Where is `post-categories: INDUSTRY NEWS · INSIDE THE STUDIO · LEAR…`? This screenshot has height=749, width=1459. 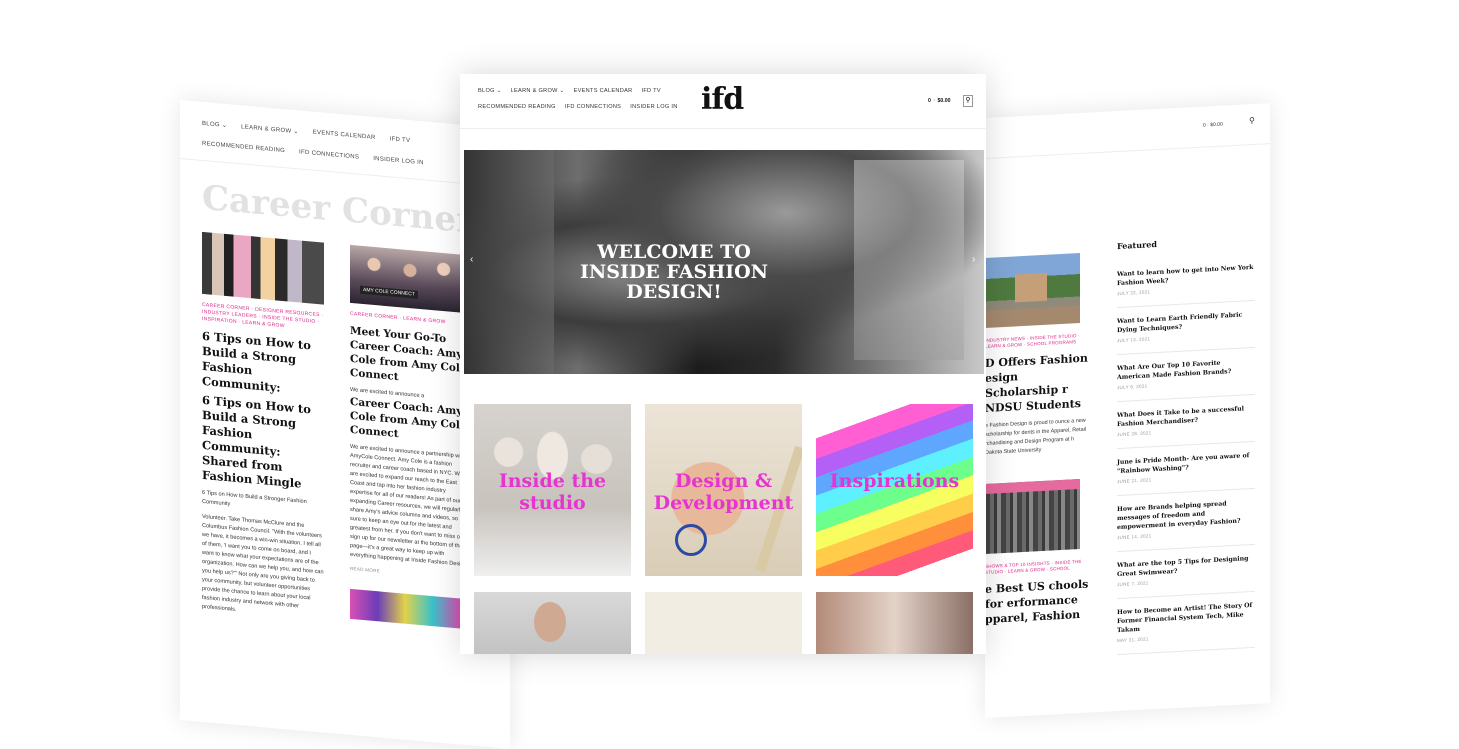 post-categories: INDUSTRY NEWS · INSIDE THE STUDIO · LEAR… is located at coordinates (1037, 341).